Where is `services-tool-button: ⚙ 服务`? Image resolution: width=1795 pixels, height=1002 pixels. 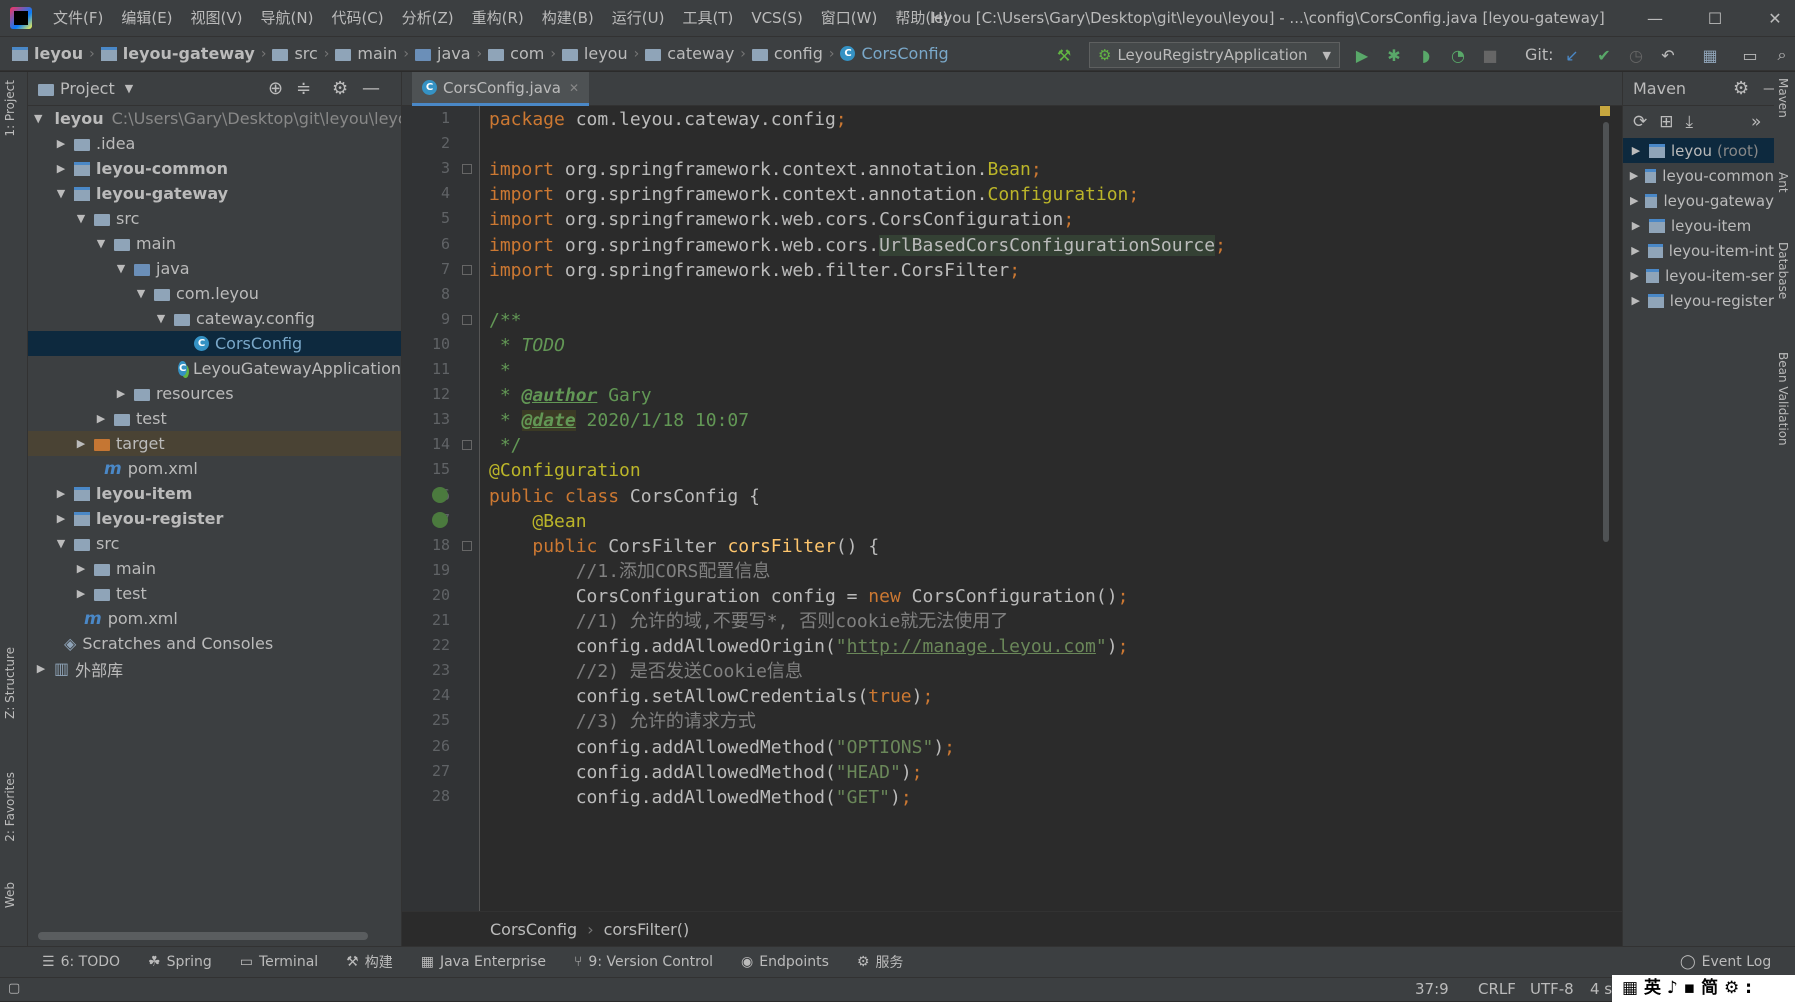
services-tool-button: ⚙ 服务 is located at coordinates (880, 962).